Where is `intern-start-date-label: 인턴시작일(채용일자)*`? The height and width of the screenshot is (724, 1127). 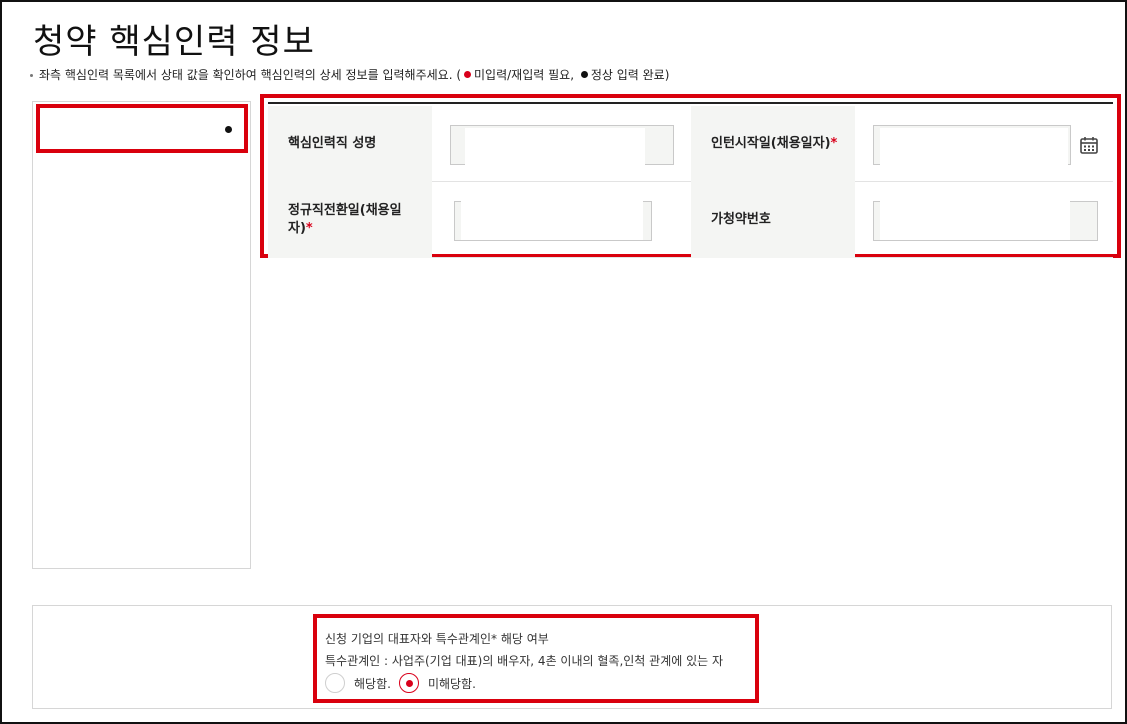
intern-start-date-label: 인턴시작일(채용일자)* is located at coordinates (773, 144).